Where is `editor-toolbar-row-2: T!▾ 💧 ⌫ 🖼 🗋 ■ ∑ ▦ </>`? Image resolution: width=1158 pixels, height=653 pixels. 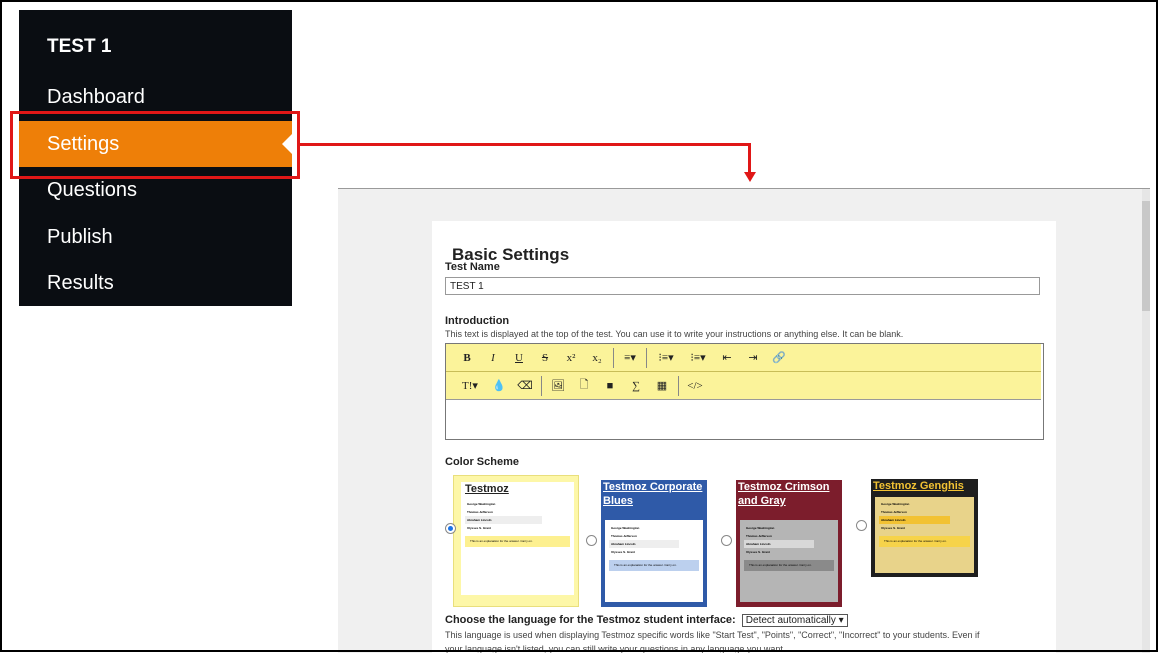
editor-toolbar-row-2: T!▾ 💧 ⌫ 🖼 🗋 ■ ∑ ▦ </> is located at coordinates (743, 386).